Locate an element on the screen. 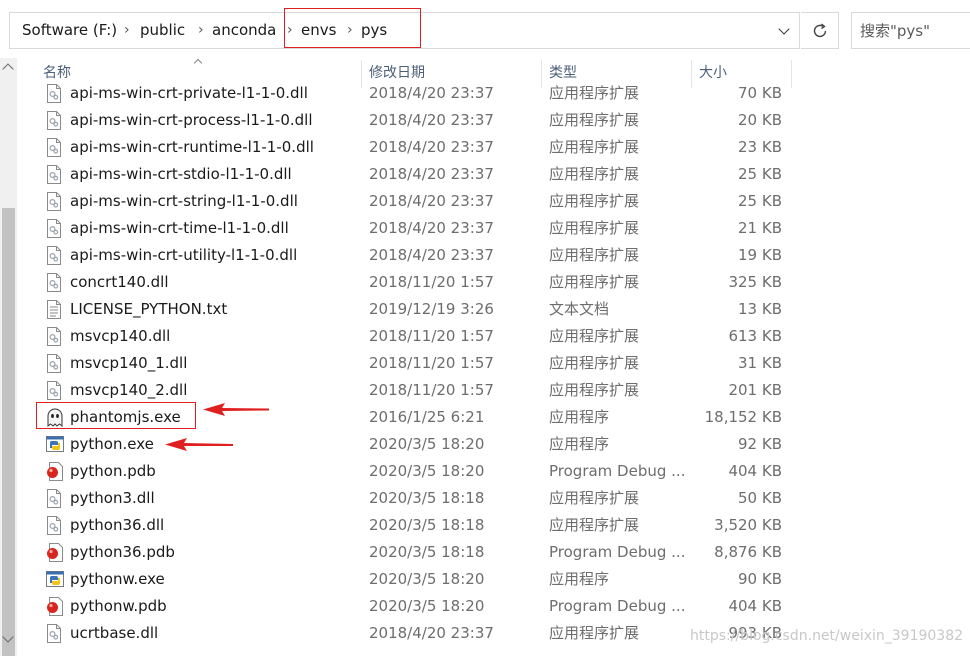 Image resolution: width=970 pixels, height=656 pixels. breadcrumb-anconda: anconda is located at coordinates (244, 30).